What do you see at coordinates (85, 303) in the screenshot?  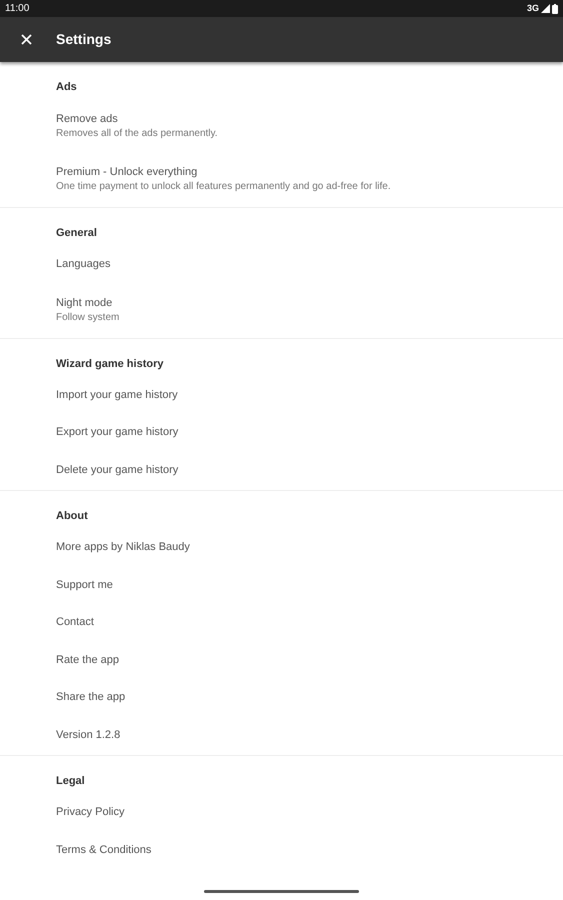 I see `item-title: Night mode` at bounding box center [85, 303].